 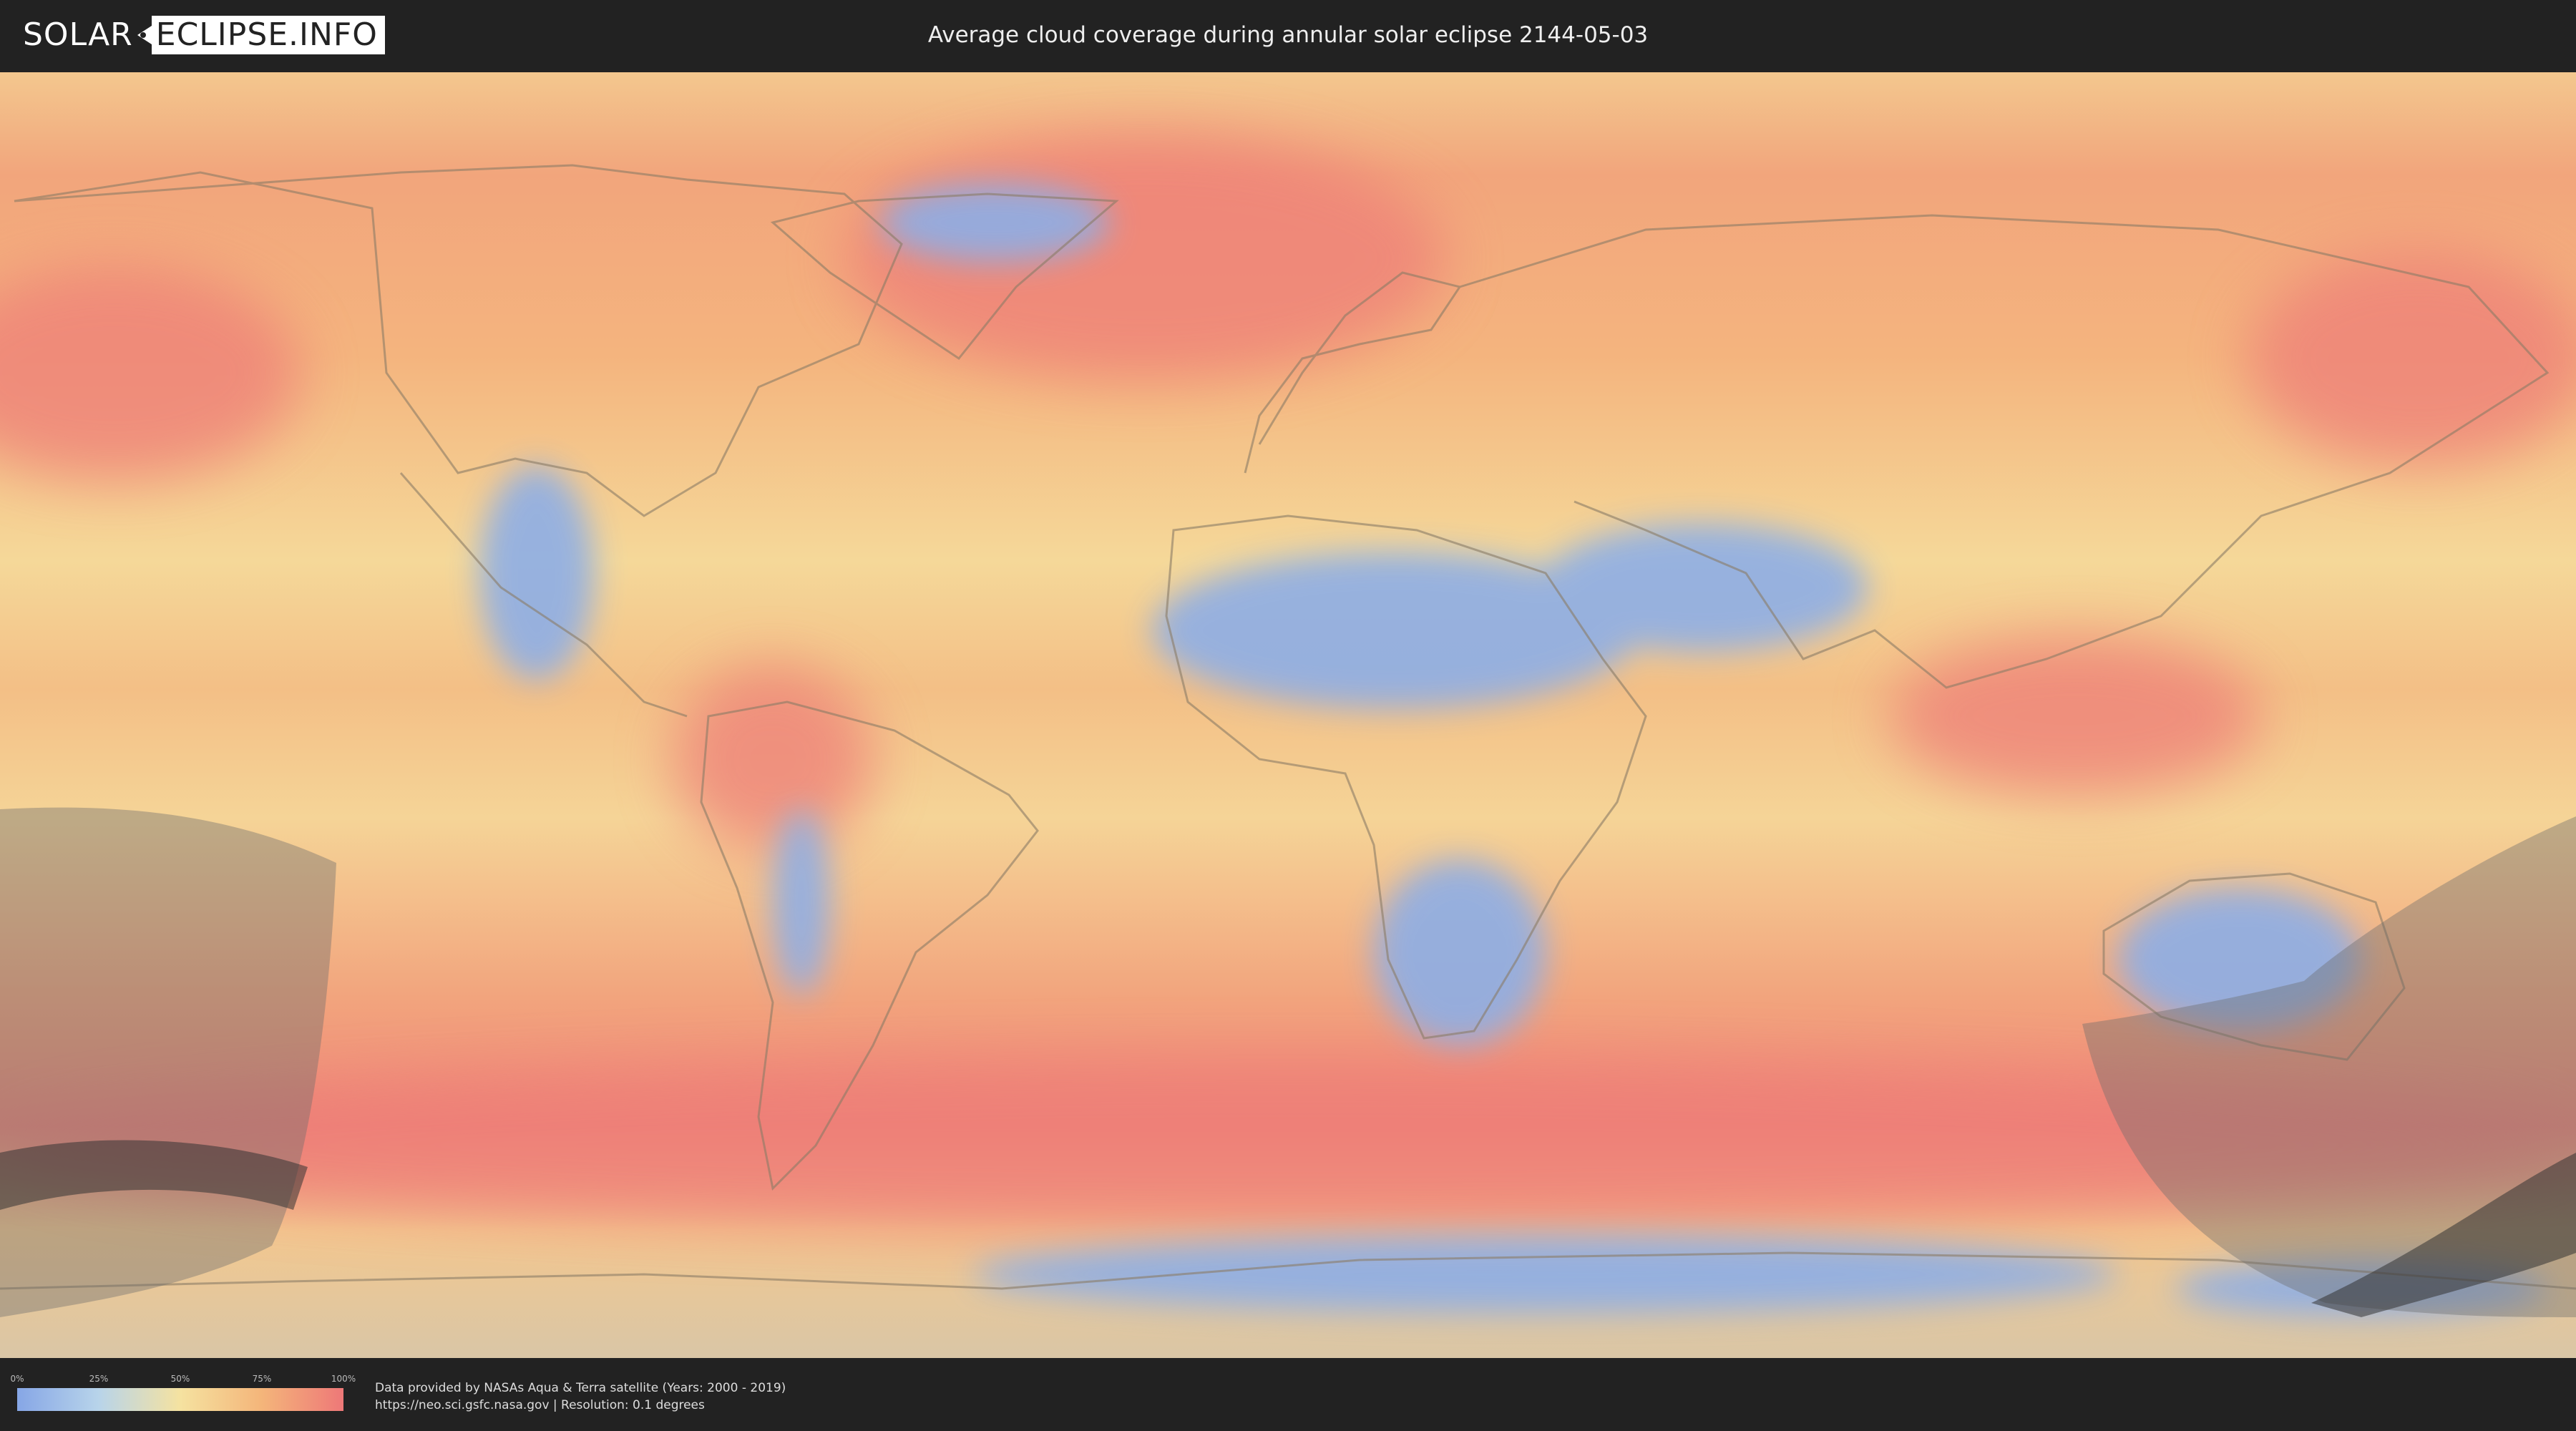 I want to click on legend-ticks: 0% 25% 50% 75% 100%, so click(x=183, y=1381).